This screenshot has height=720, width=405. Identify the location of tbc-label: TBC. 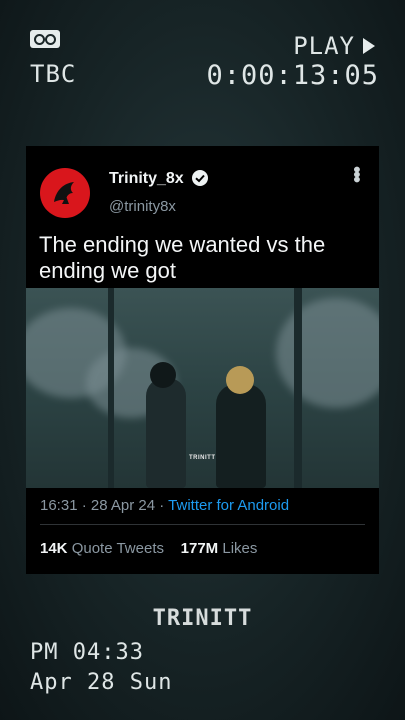
(53, 74).